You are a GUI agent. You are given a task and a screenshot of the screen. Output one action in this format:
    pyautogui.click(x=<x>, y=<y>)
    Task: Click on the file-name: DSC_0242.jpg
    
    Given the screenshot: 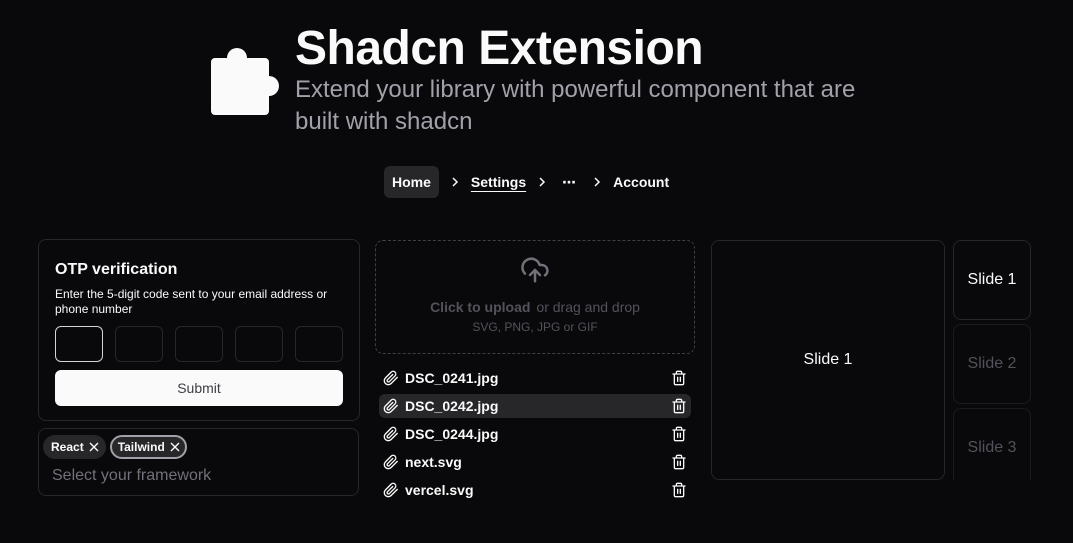 What is the action you would take?
    pyautogui.click(x=452, y=406)
    